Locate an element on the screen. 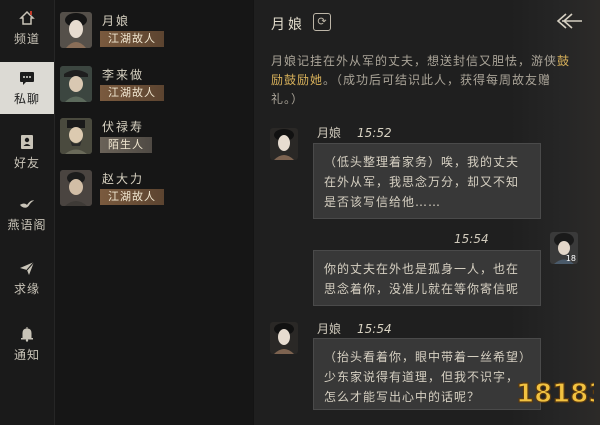 The width and height of the screenshot is (600, 425). contact-name: 赵大力 is located at coordinates (123, 179).